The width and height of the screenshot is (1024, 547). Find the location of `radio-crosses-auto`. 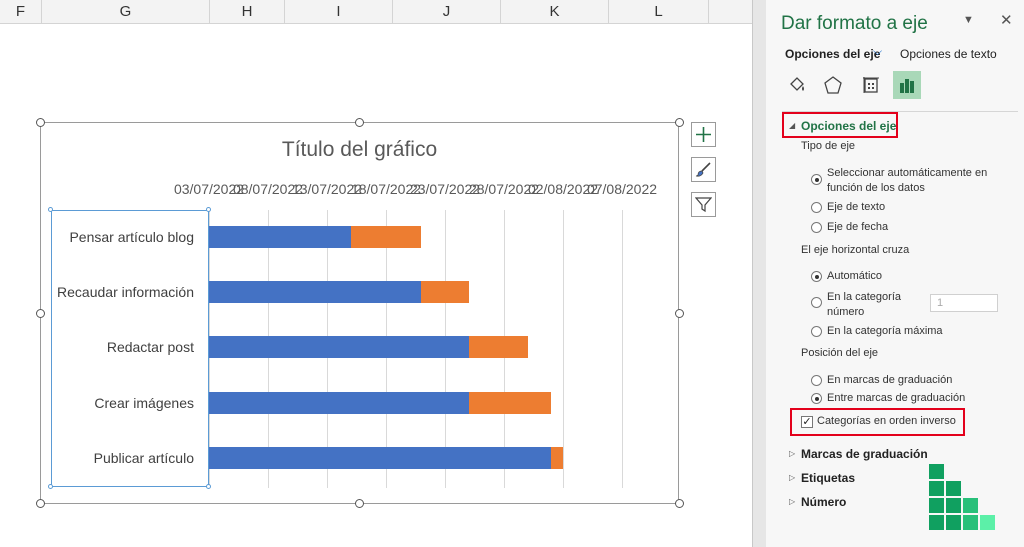

radio-crosses-auto is located at coordinates (816, 276).